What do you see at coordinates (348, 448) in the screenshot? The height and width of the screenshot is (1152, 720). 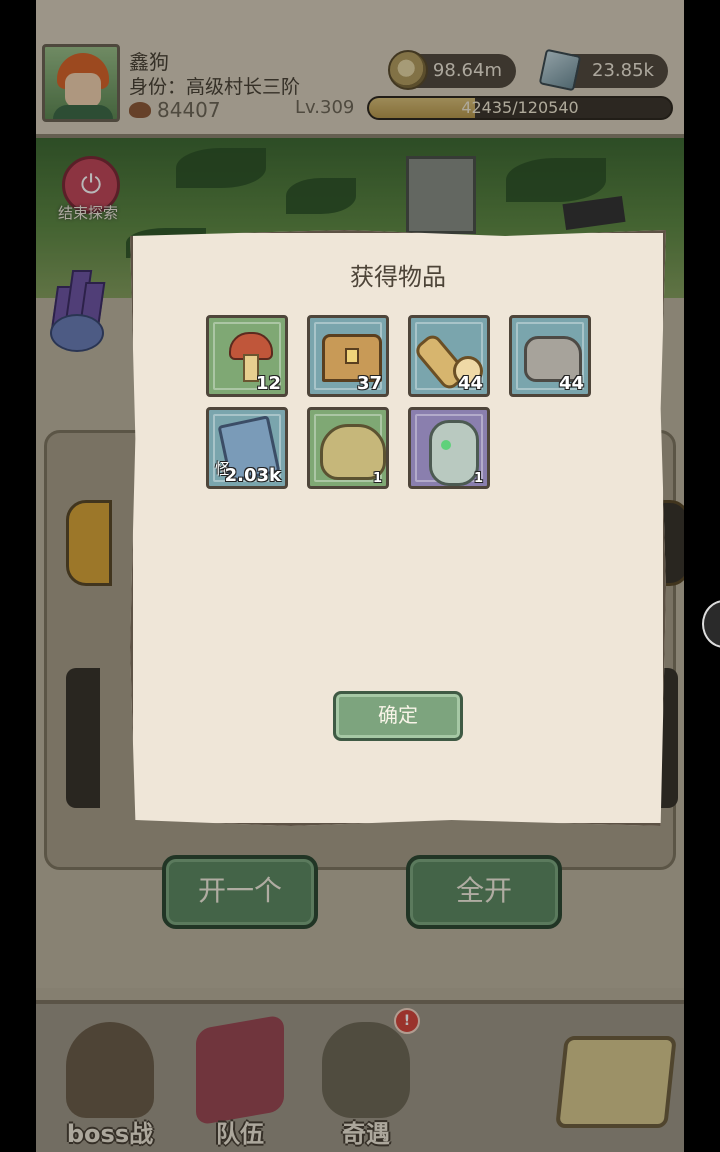 I see `reward-item-toad: 1` at bounding box center [348, 448].